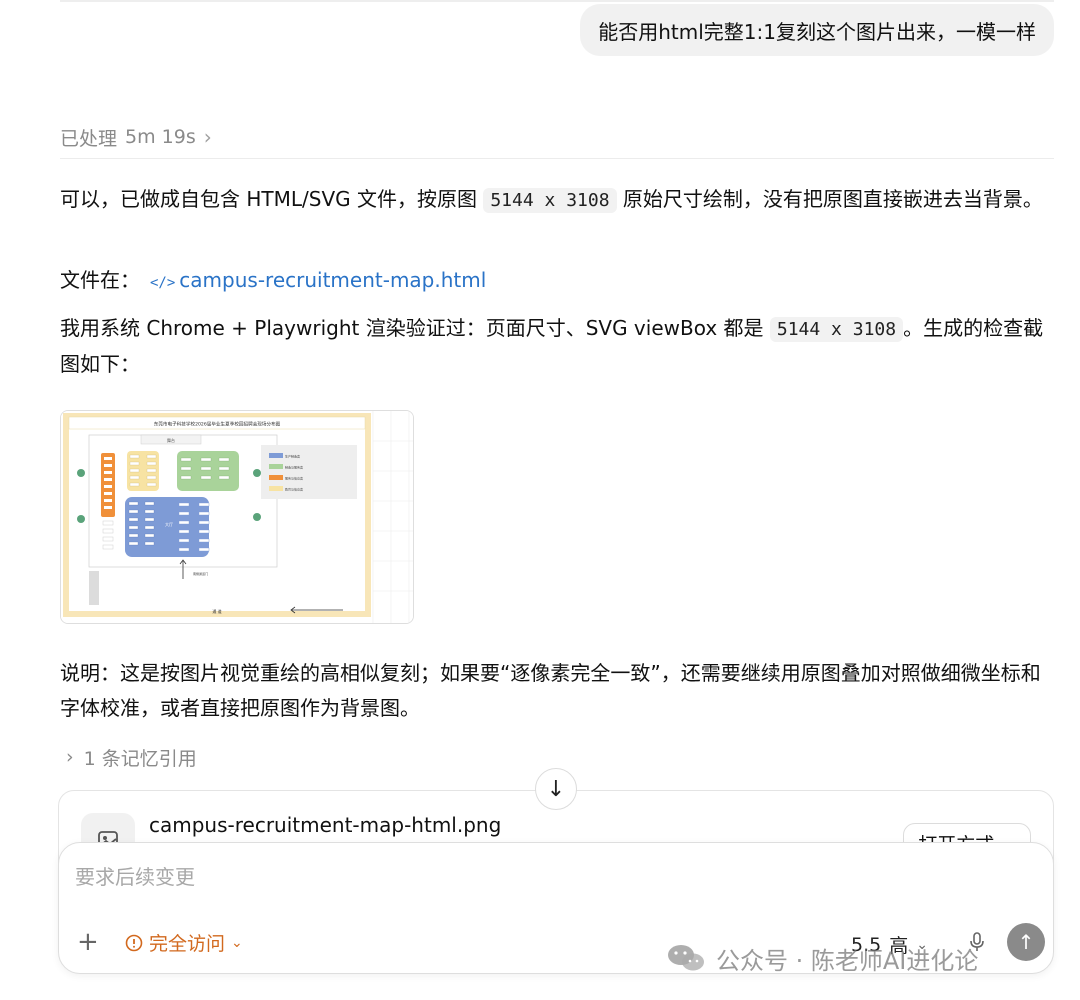  I want to click on code-file-icon: </>, so click(163, 283).